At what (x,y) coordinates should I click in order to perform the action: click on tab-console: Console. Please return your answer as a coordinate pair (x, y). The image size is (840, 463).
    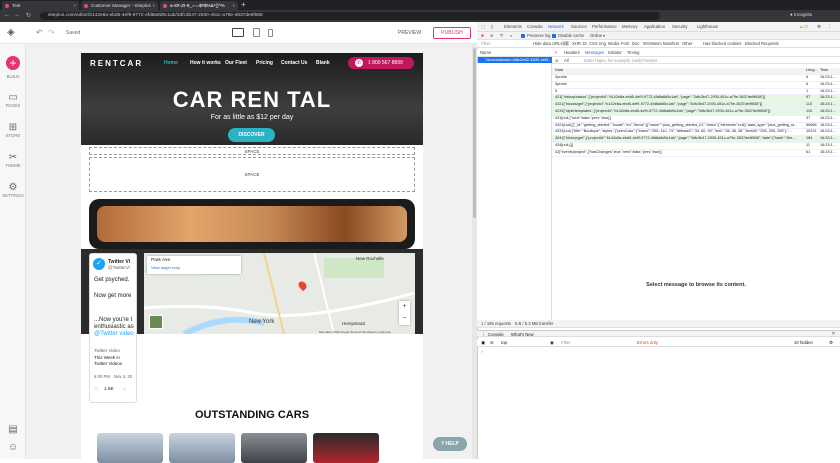
    Looking at the image, I should click on (535, 26).